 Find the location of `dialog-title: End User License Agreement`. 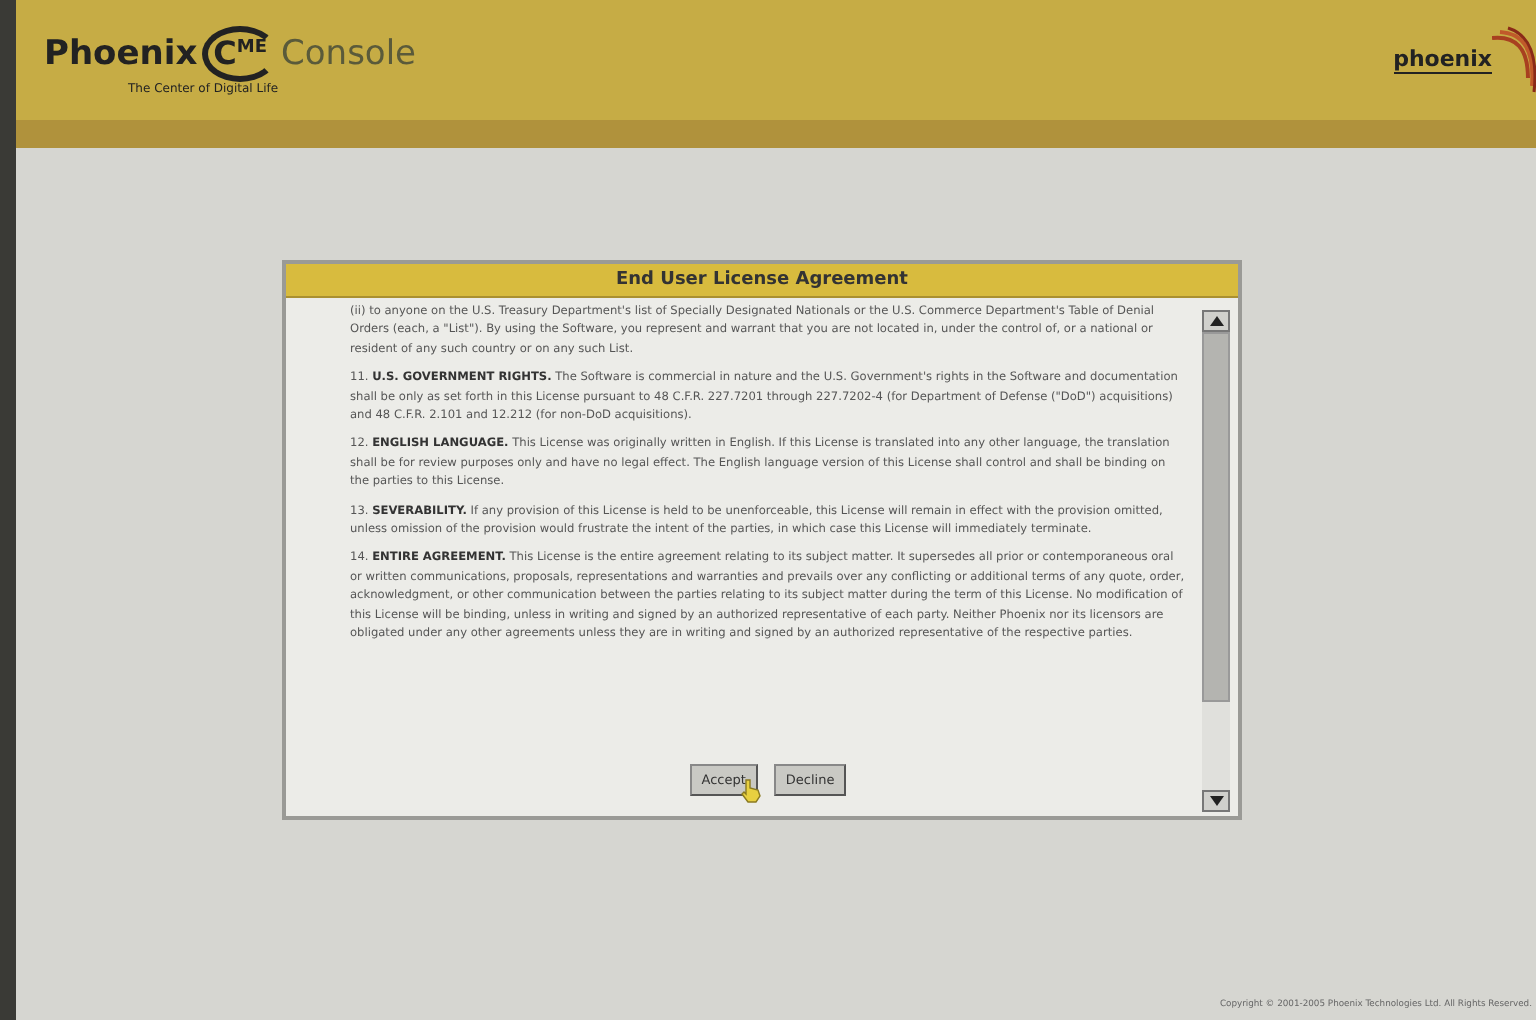

dialog-title: End User License Agreement is located at coordinates (762, 281).